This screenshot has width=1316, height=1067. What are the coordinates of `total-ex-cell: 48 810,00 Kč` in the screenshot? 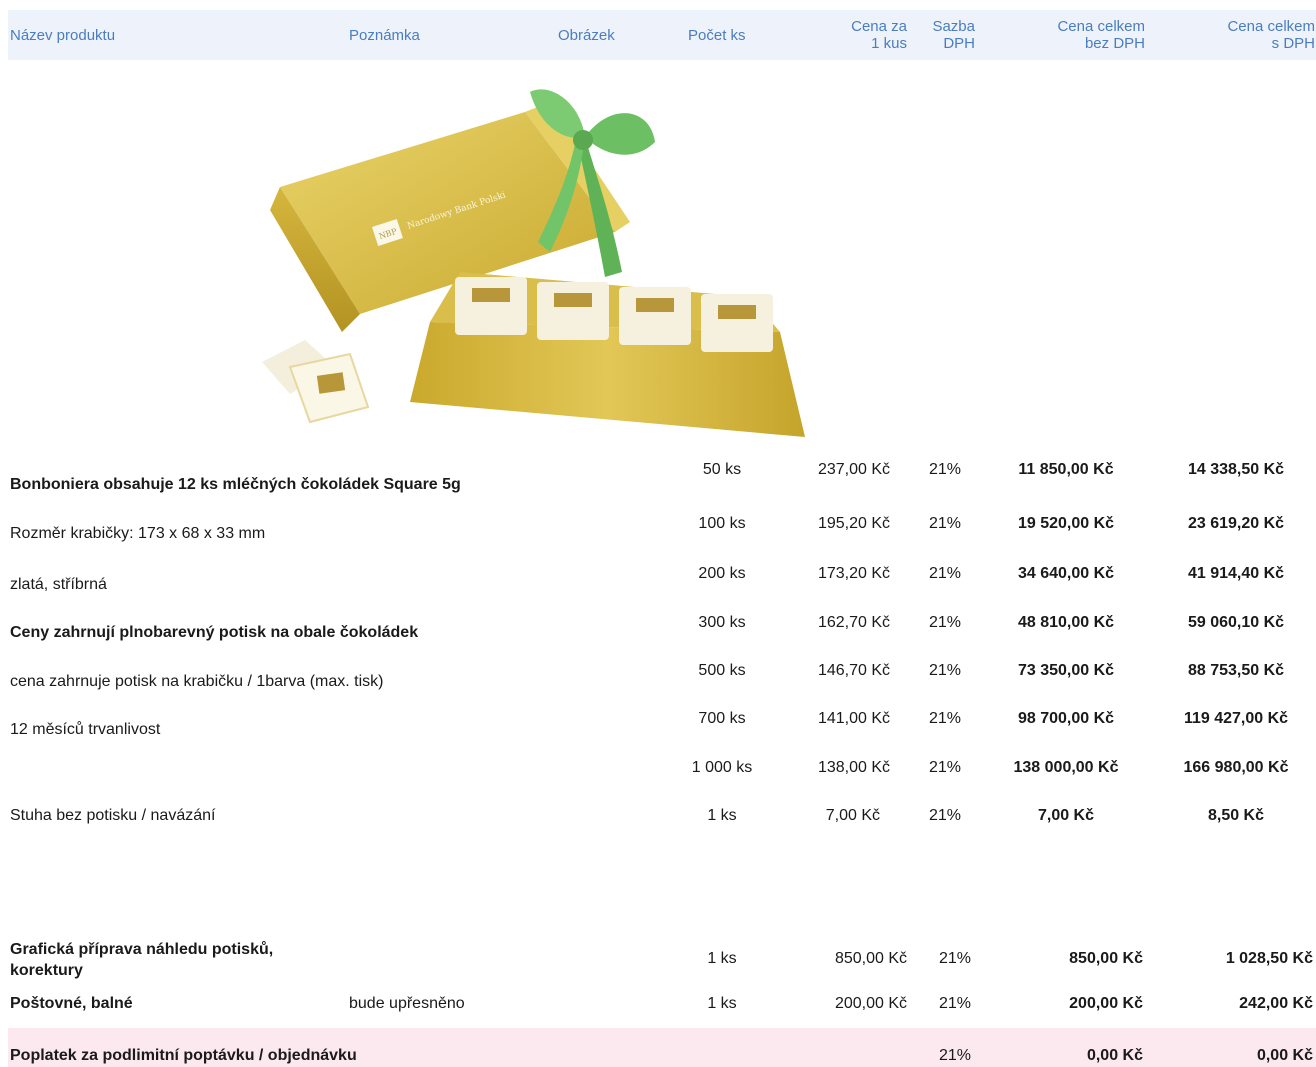 It's located at (1066, 622).